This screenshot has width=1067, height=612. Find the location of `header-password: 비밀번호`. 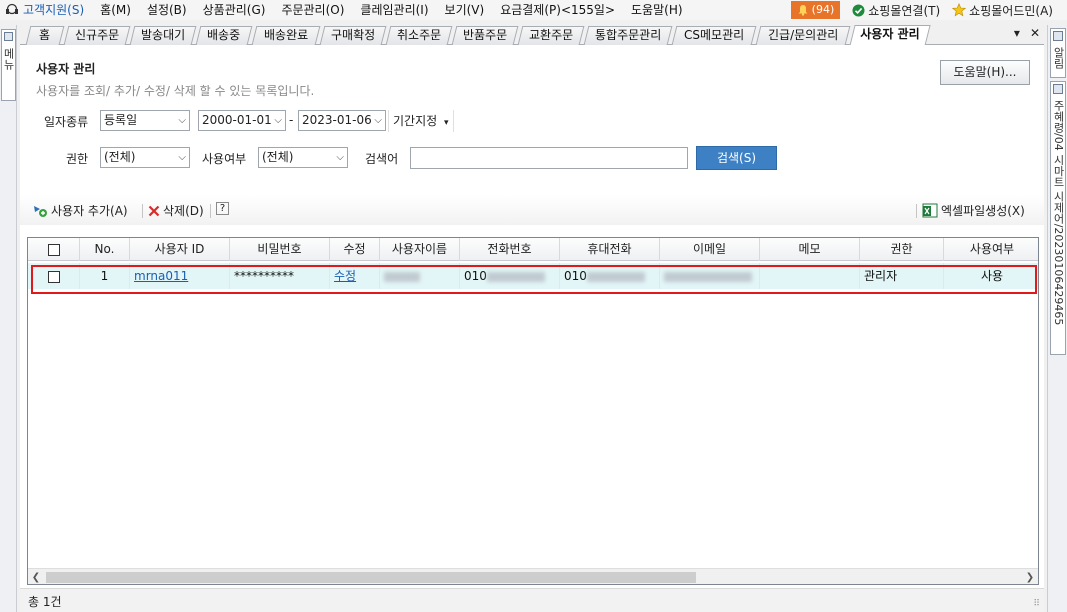

header-password: 비밀번호 is located at coordinates (280, 249).